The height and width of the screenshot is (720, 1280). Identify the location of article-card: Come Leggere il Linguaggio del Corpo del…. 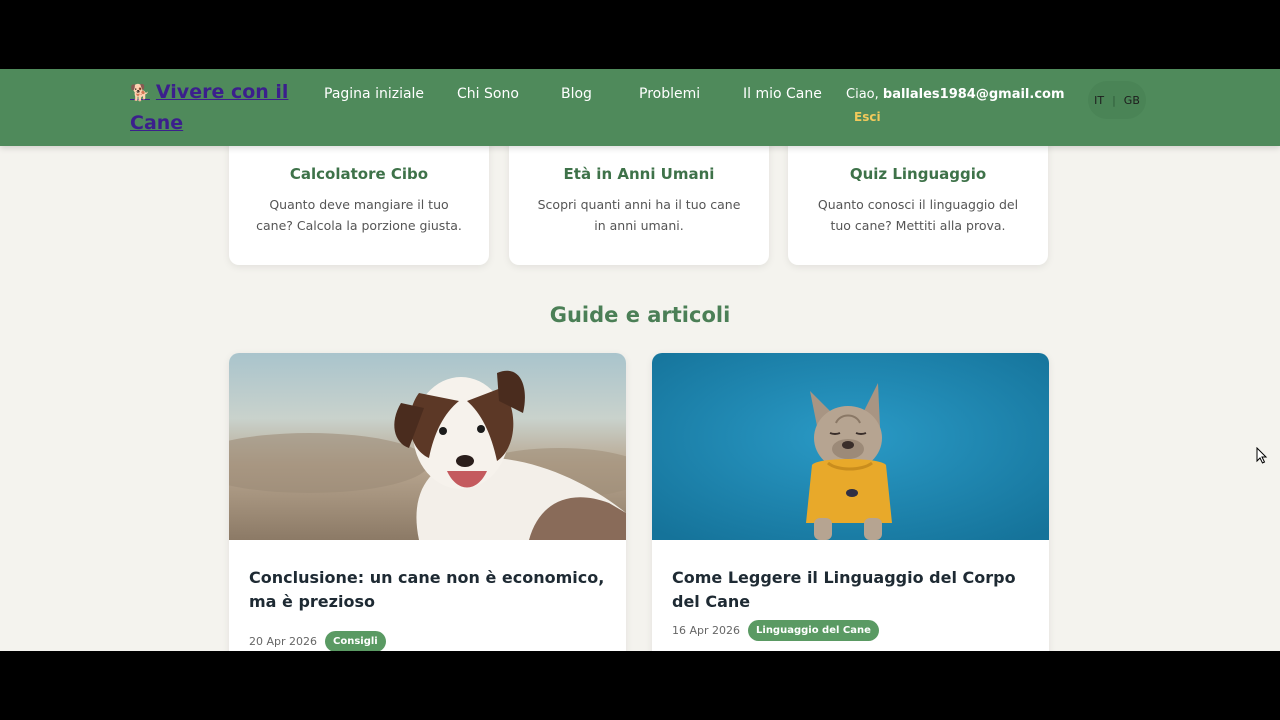
(850, 502).